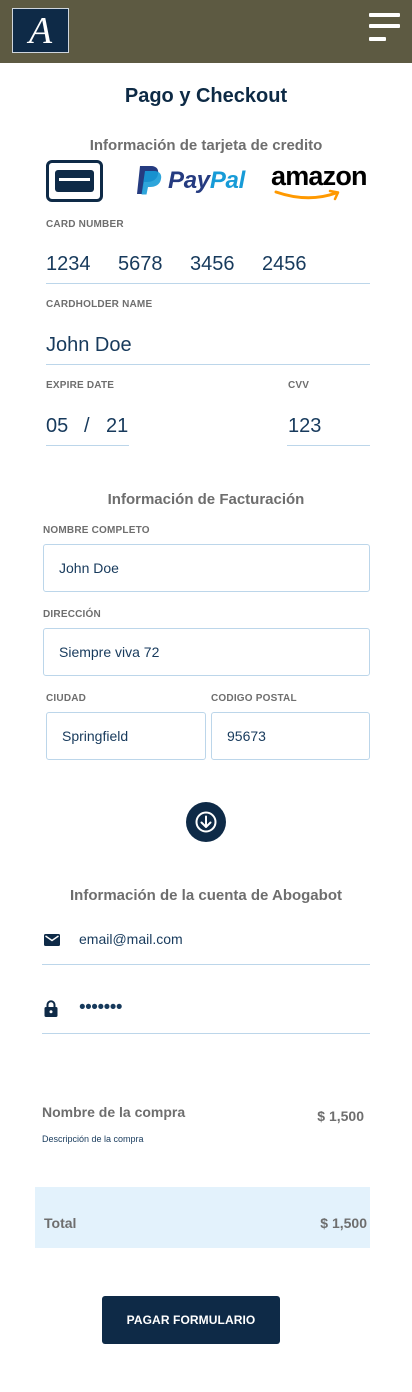  I want to click on full-name-label: NOMBRE COMPLETO, so click(96, 530).